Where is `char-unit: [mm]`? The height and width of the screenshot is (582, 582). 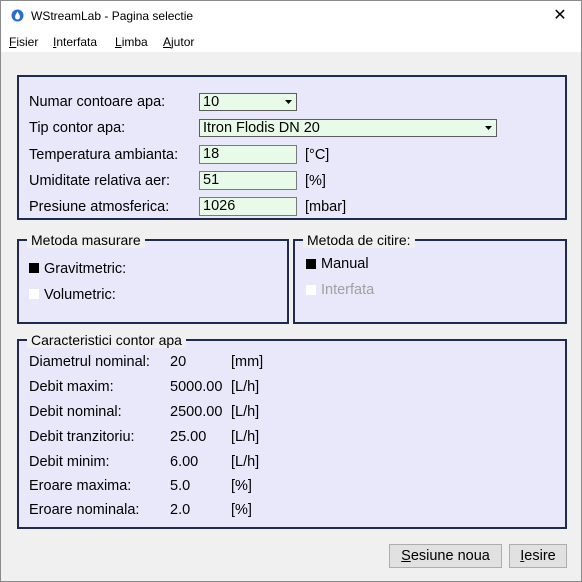
char-unit: [mm] is located at coordinates (247, 362).